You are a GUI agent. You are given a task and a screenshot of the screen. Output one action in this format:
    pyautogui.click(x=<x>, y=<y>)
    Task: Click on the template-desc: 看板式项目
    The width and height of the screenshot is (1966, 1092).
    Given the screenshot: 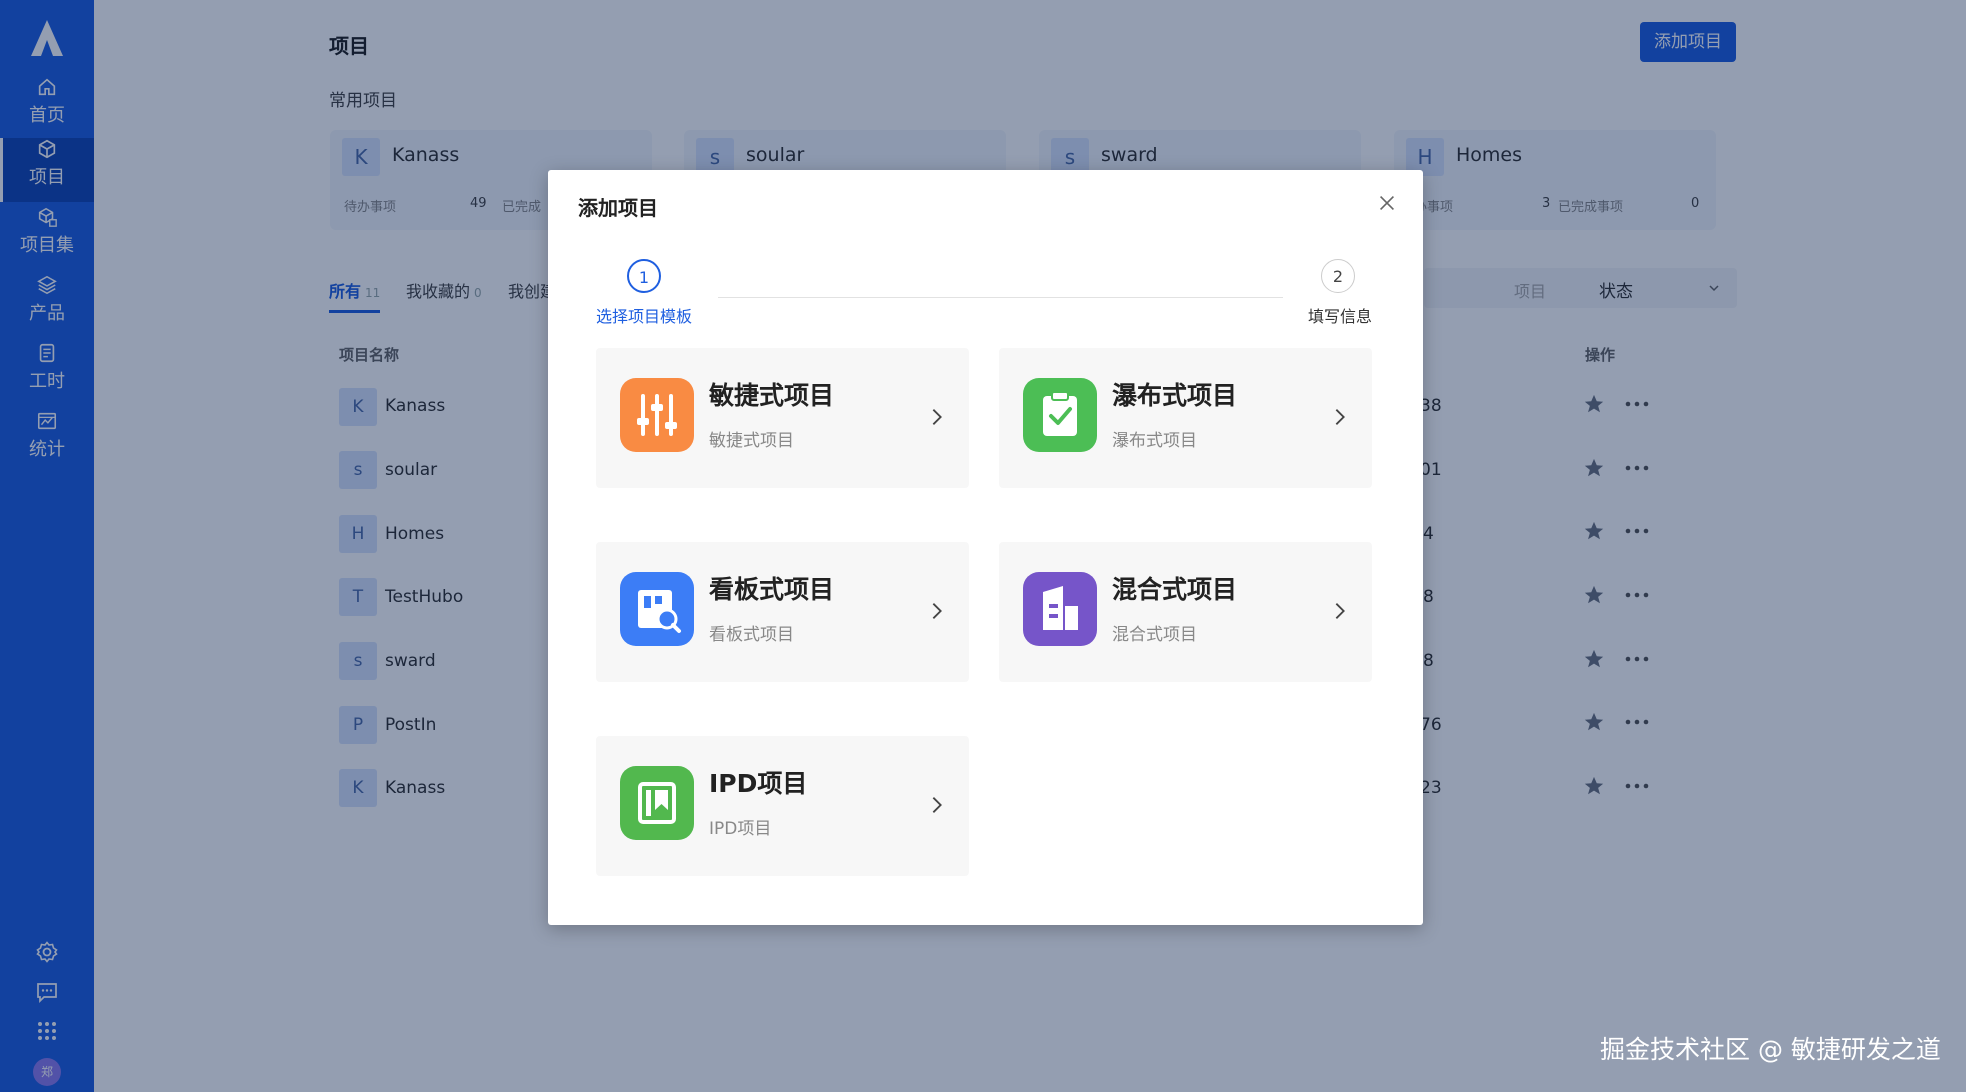 What is the action you would take?
    pyautogui.click(x=751, y=635)
    